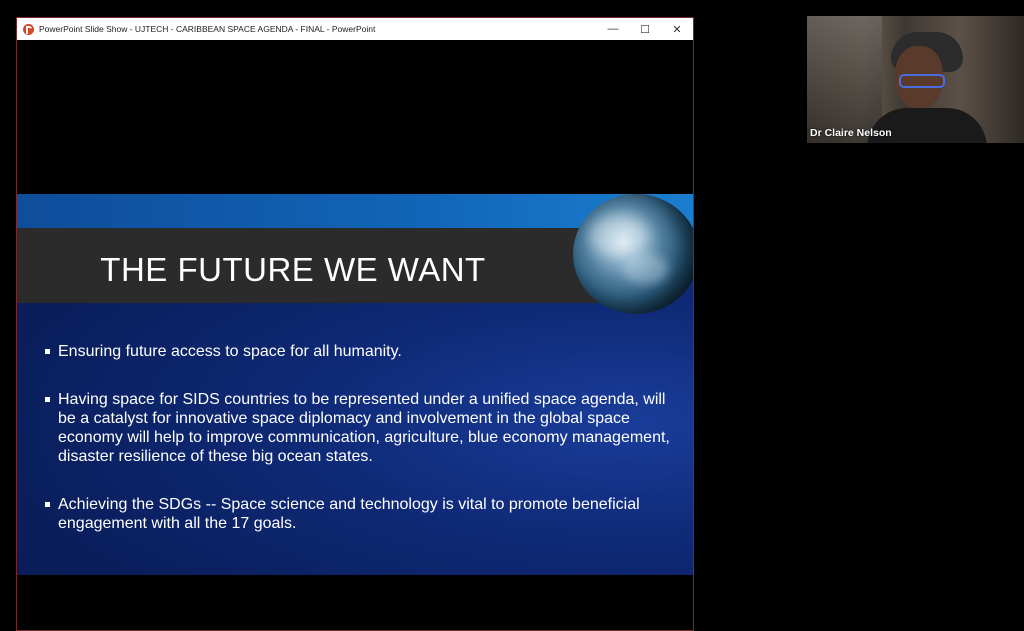  What do you see at coordinates (844, 79) in the screenshot?
I see `background-shelf` at bounding box center [844, 79].